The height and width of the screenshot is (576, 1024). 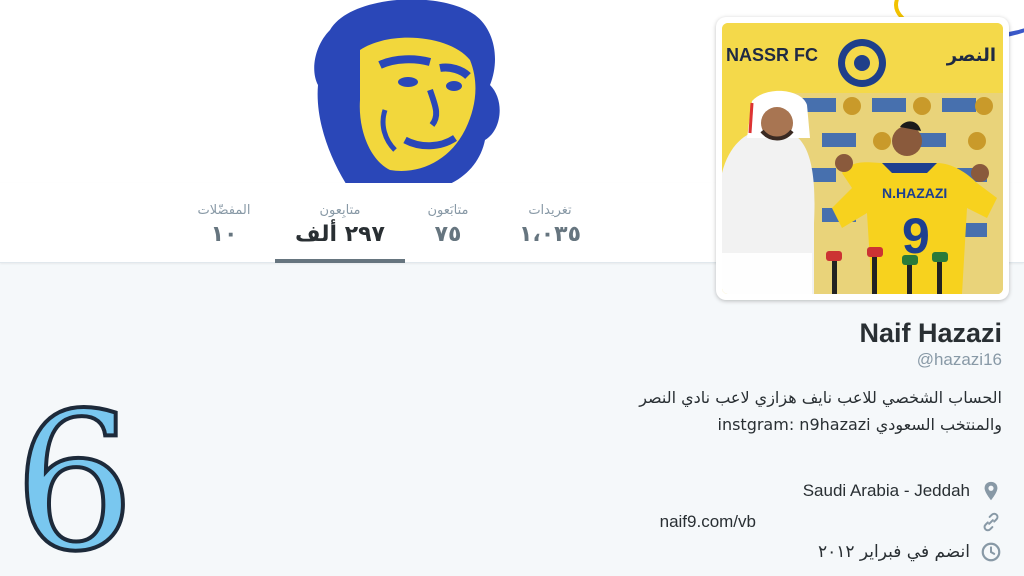 I want to click on clock-icon, so click(x=991, y=552).